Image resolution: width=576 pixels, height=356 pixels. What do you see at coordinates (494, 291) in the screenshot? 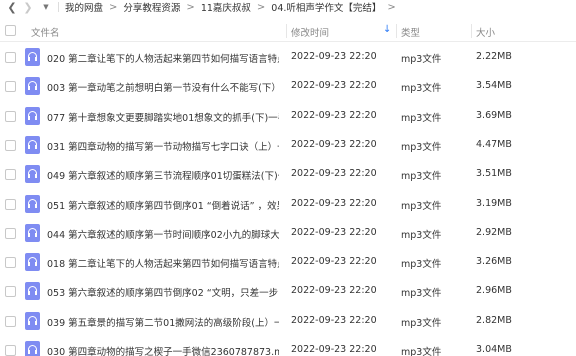
I see `file-size: 2.96MB` at bounding box center [494, 291].